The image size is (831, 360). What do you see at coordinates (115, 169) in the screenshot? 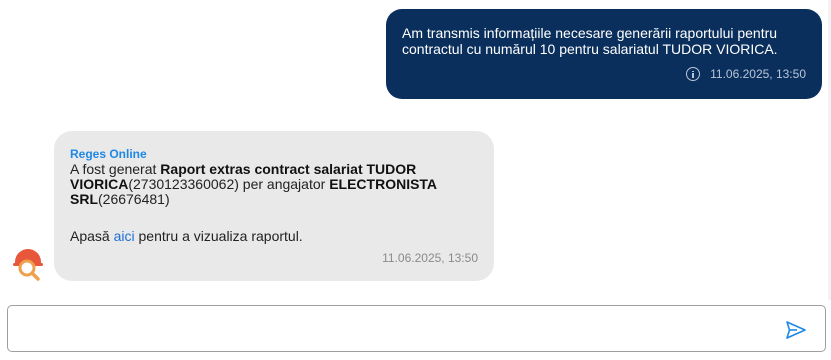
I see `message-prefix: A fost generat` at bounding box center [115, 169].